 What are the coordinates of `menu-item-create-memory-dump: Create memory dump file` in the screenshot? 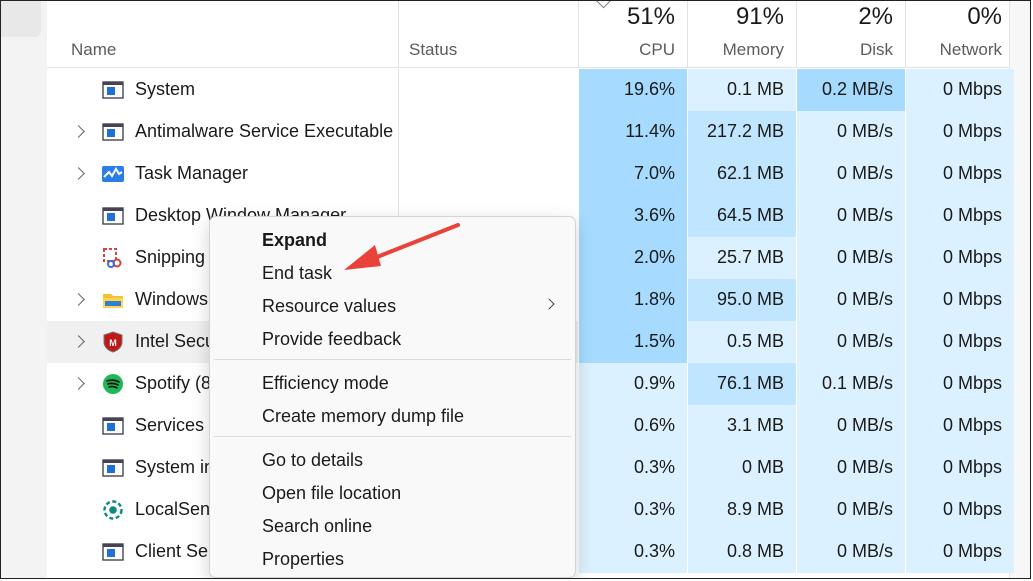 It's located at (363, 416).